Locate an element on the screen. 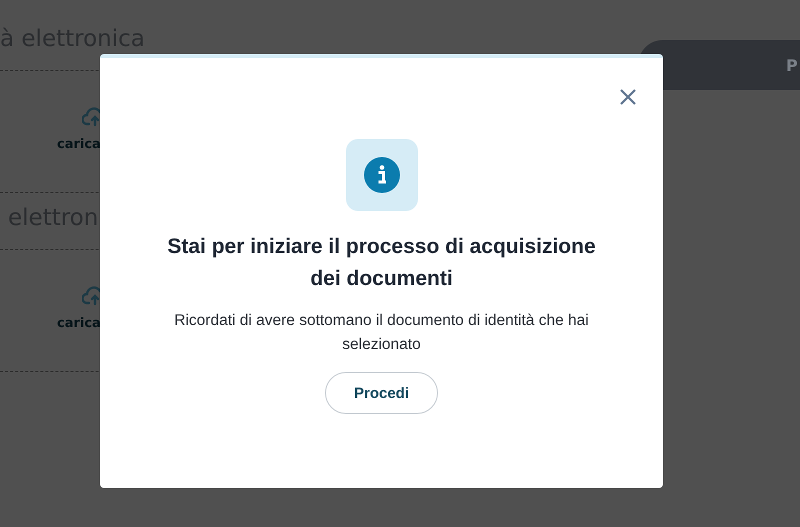 The image size is (800, 527). proceed-button: Procedi is located at coordinates (381, 393).